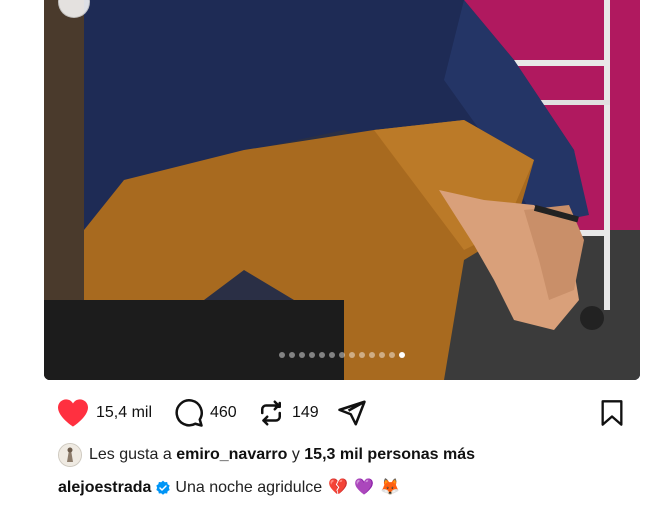 The image size is (656, 515). I want to click on liker-avatar, so click(70, 455).